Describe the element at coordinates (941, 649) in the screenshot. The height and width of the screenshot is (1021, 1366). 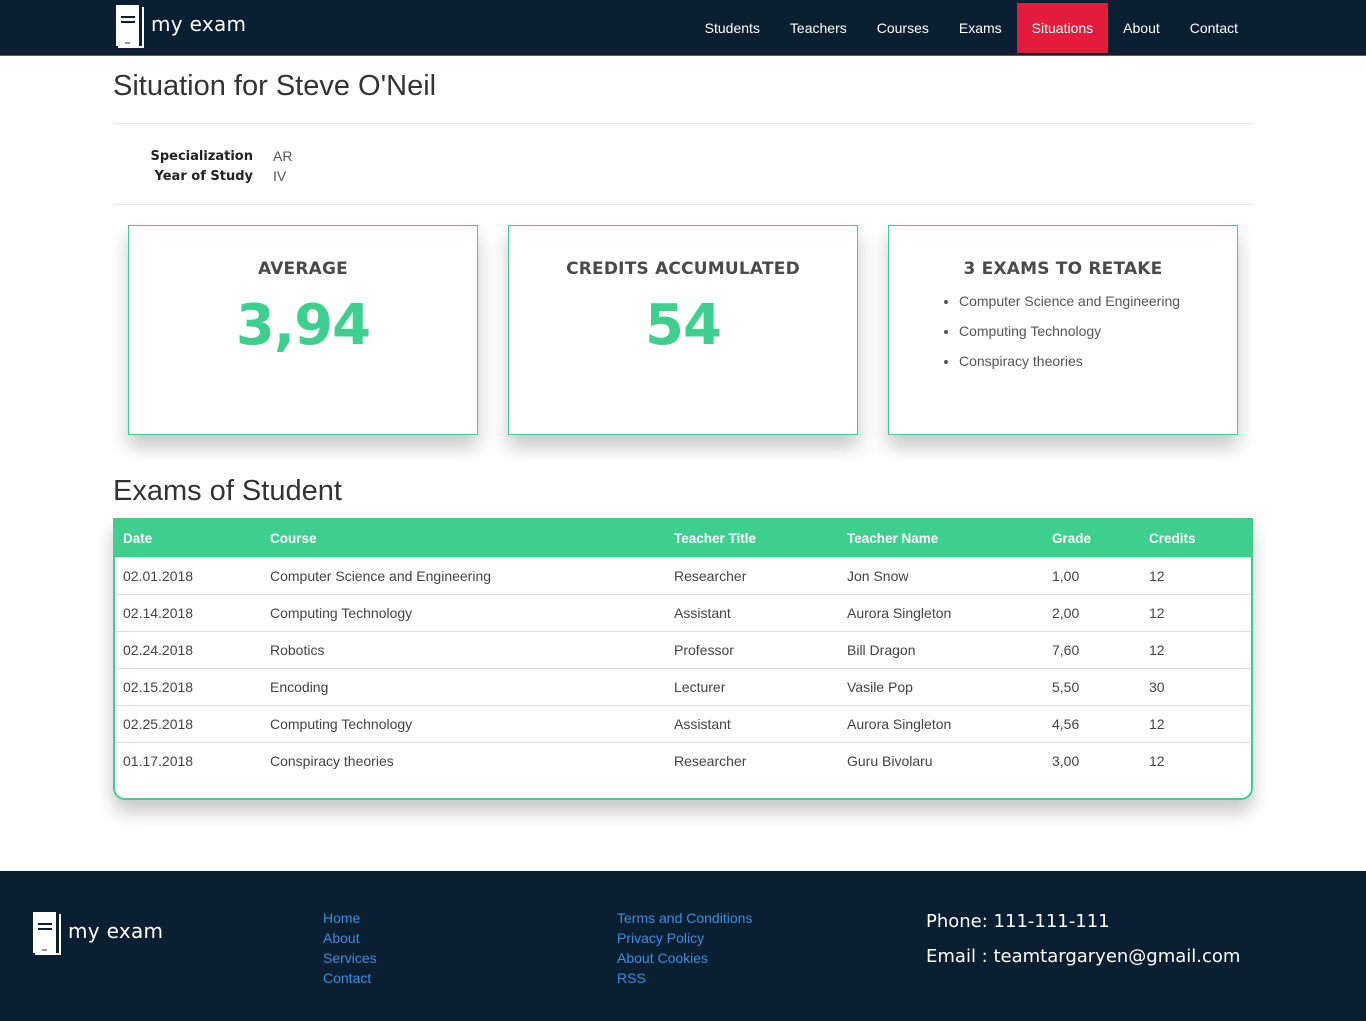
I see `cell-teacher-name: Bill Dragon` at that location.